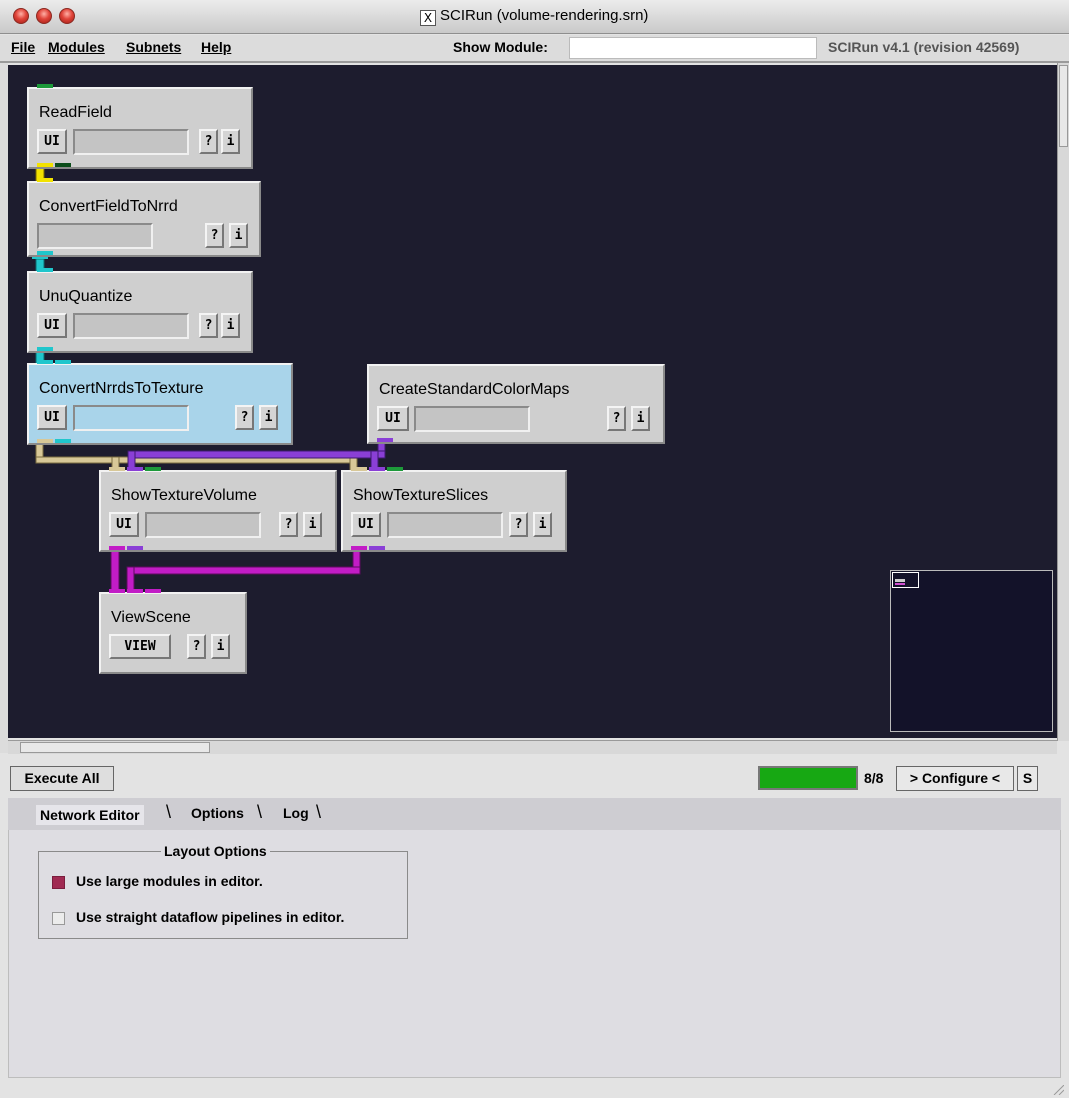  What do you see at coordinates (121, 388) in the screenshot?
I see `module-title: ConvertNrrdsToTexture` at bounding box center [121, 388].